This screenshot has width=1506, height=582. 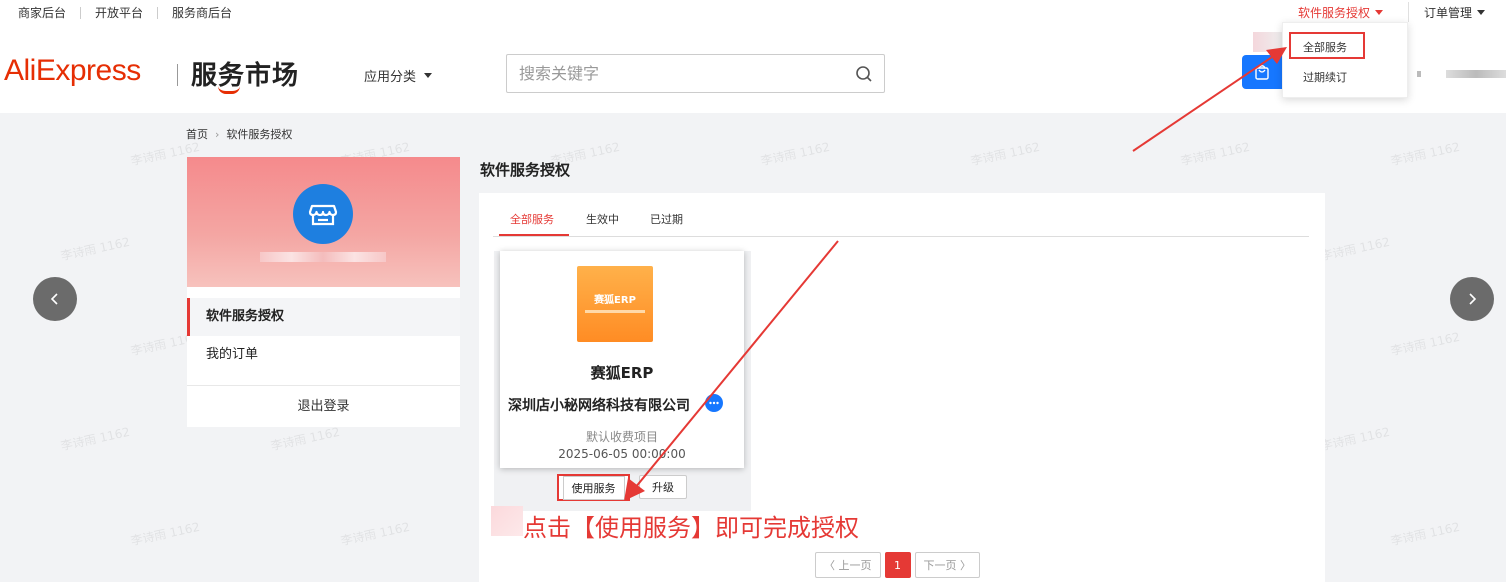 I want to click on prev-page-button: 〈 上一页, so click(x=848, y=565).